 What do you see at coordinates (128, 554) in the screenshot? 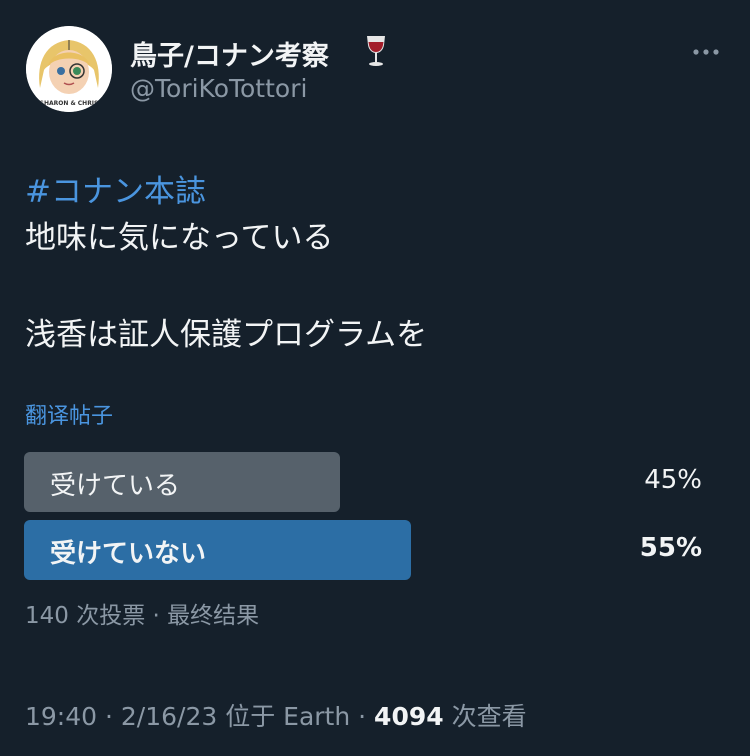
I see `poll-option-2-label: 受けていない` at bounding box center [128, 554].